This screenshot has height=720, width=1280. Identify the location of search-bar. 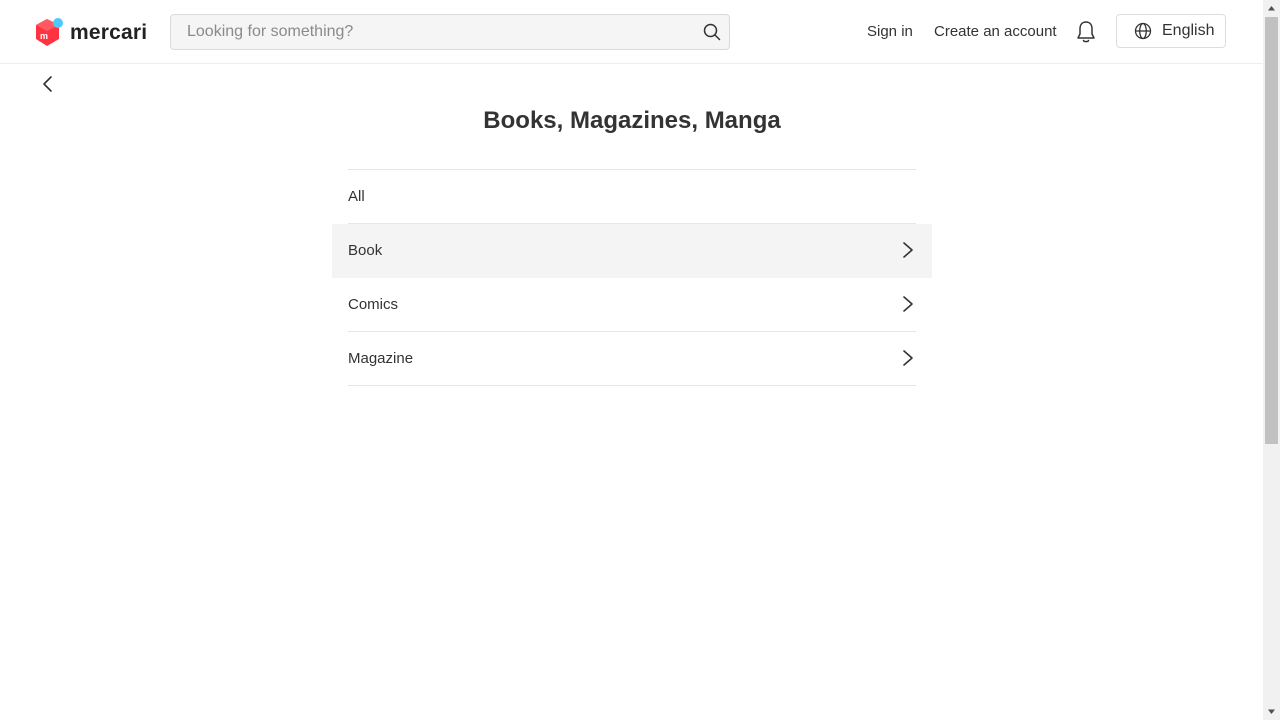
(450, 32).